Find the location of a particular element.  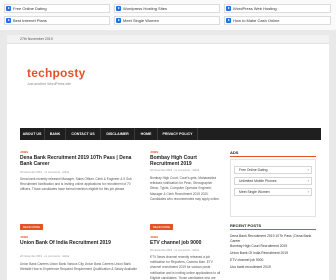

site-logo: techposty is located at coordinates (56, 73).